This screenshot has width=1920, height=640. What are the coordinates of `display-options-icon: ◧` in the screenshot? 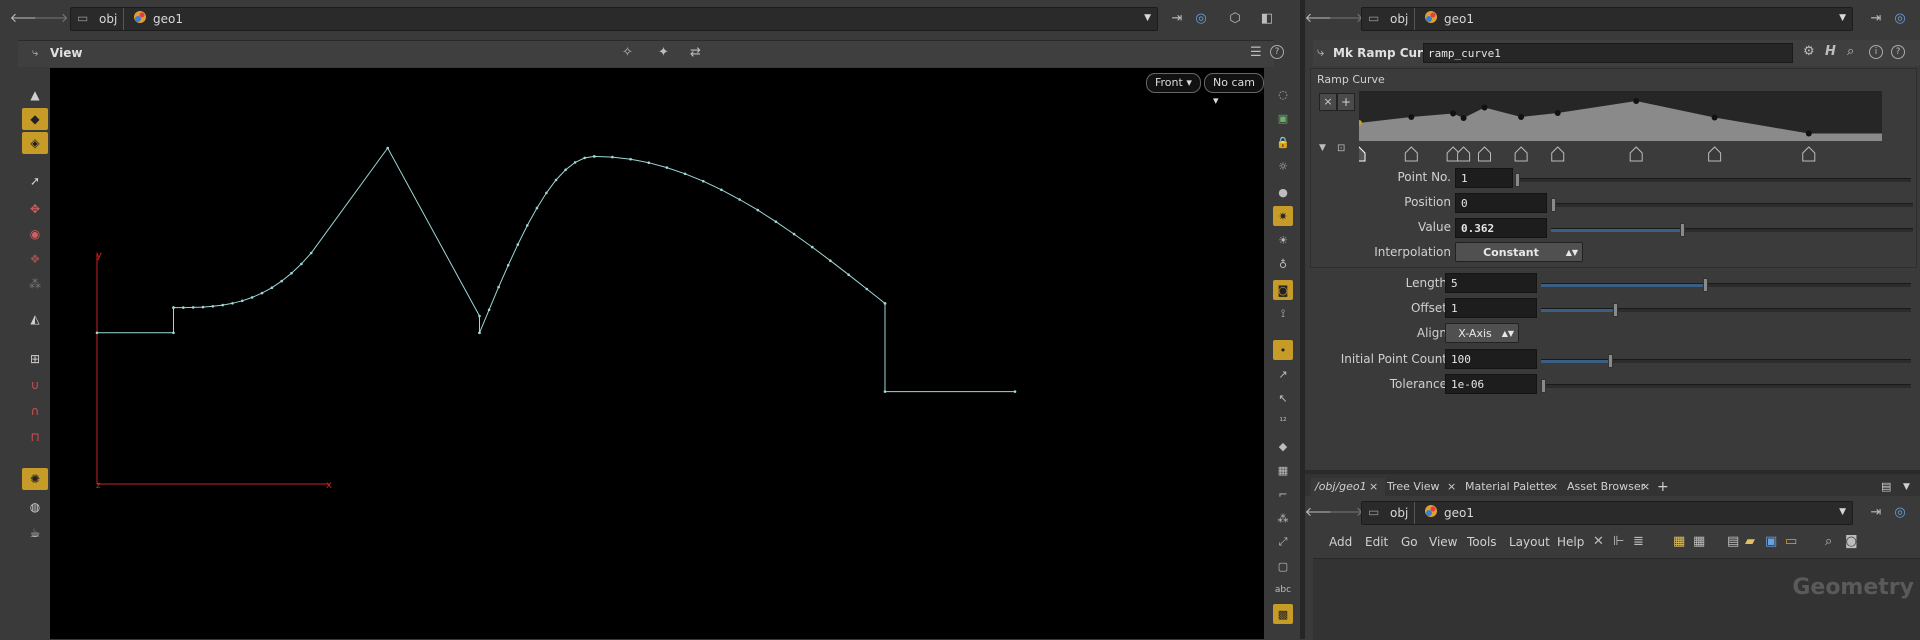 It's located at (1267, 18).